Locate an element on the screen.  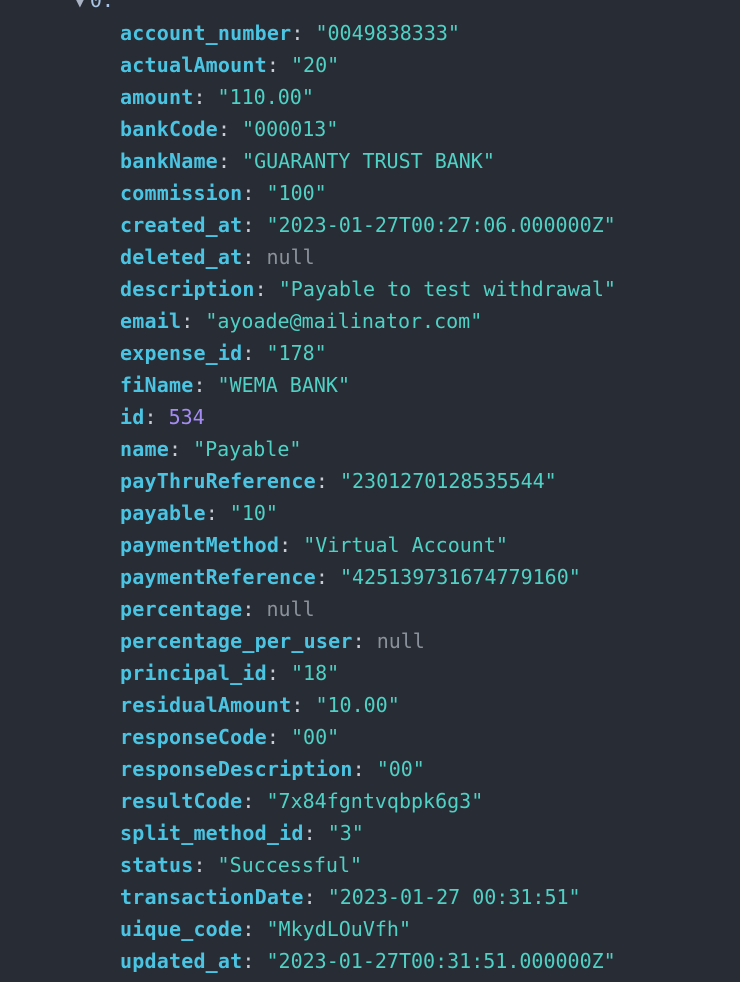
property-value: "00" is located at coordinates (400, 769).